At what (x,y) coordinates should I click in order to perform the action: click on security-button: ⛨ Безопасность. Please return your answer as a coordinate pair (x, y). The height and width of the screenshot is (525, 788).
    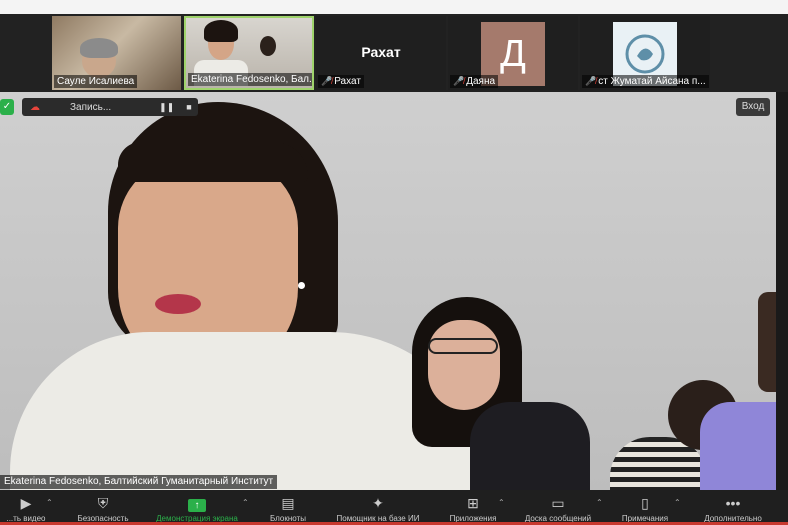
    Looking at the image, I should click on (103, 507).